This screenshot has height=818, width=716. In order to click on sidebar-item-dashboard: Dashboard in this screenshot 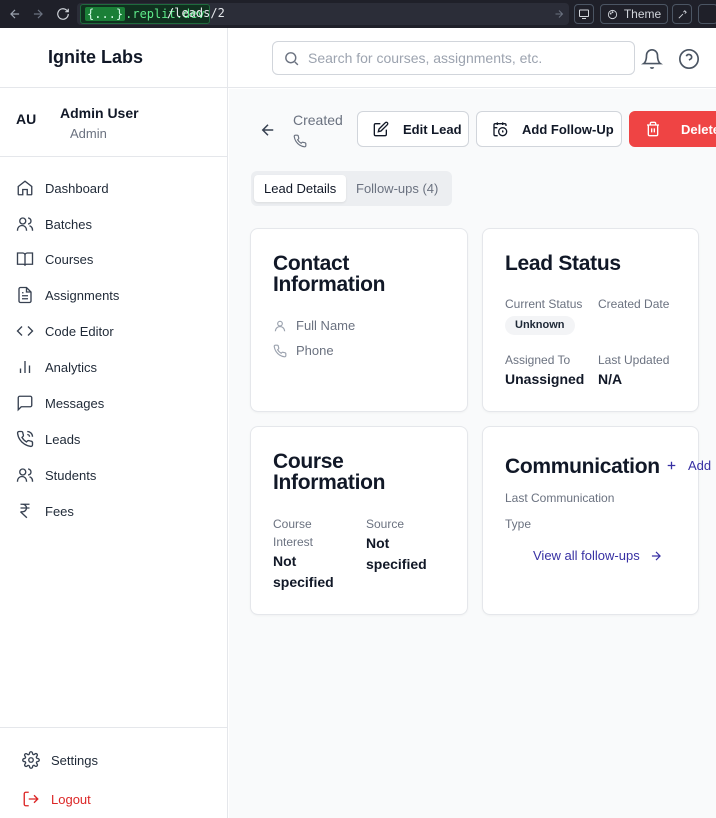, I will do `click(116, 188)`.